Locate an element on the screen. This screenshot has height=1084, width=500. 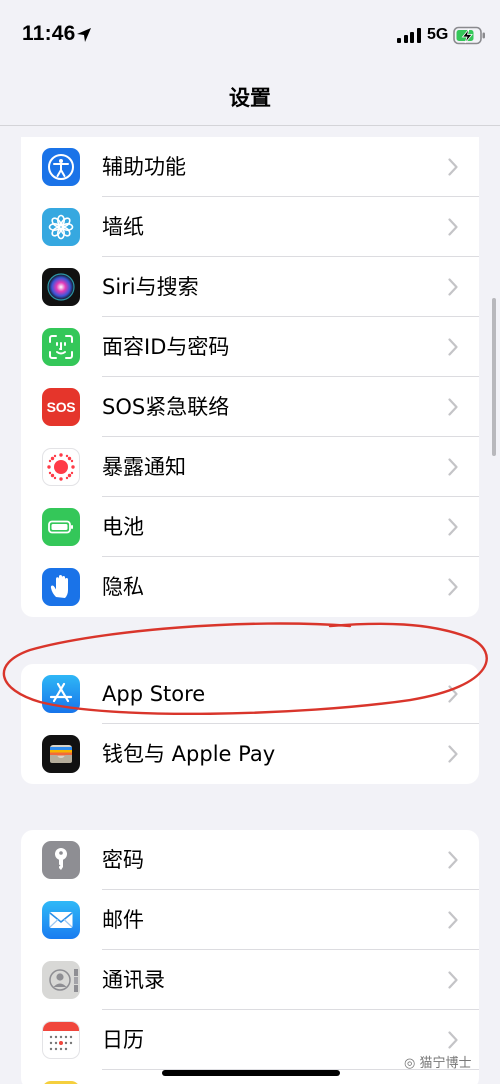
row-label: 隐私 is located at coordinates (123, 587).